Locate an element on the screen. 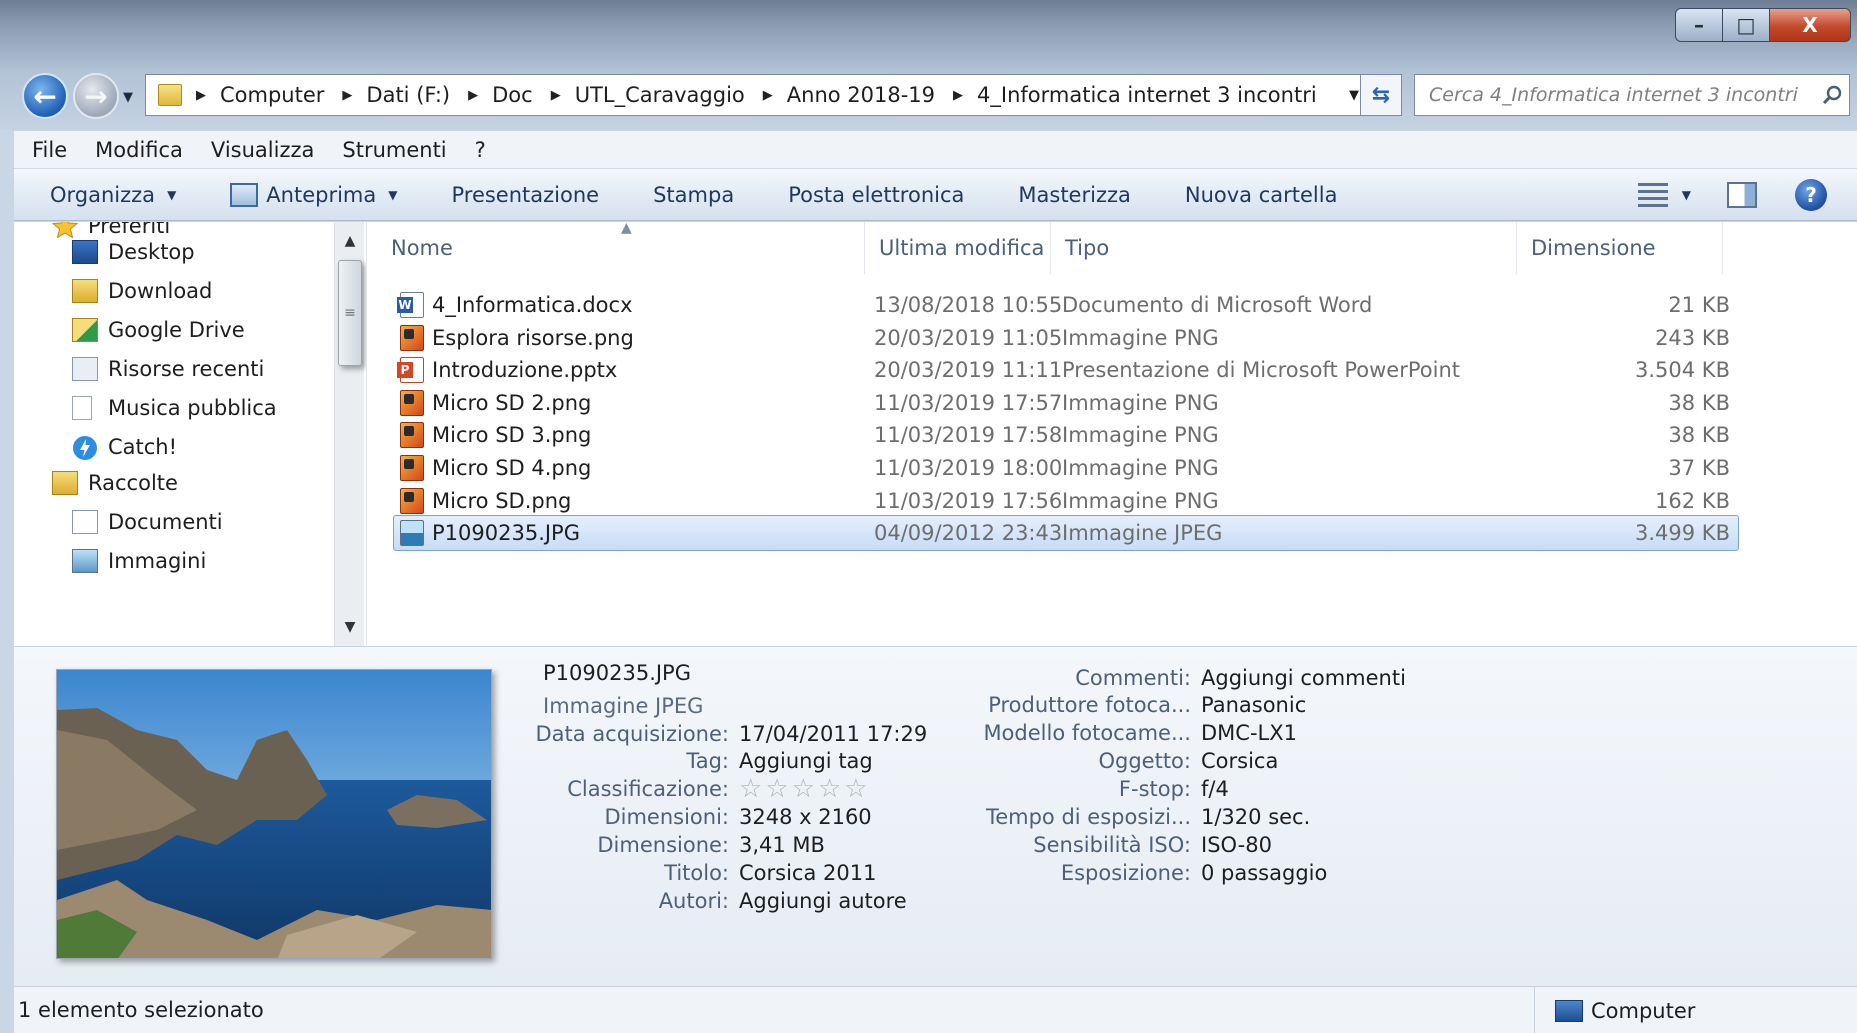 This screenshot has height=1033, width=1857. file-name: Esplora risorse.png is located at coordinates (533, 337).